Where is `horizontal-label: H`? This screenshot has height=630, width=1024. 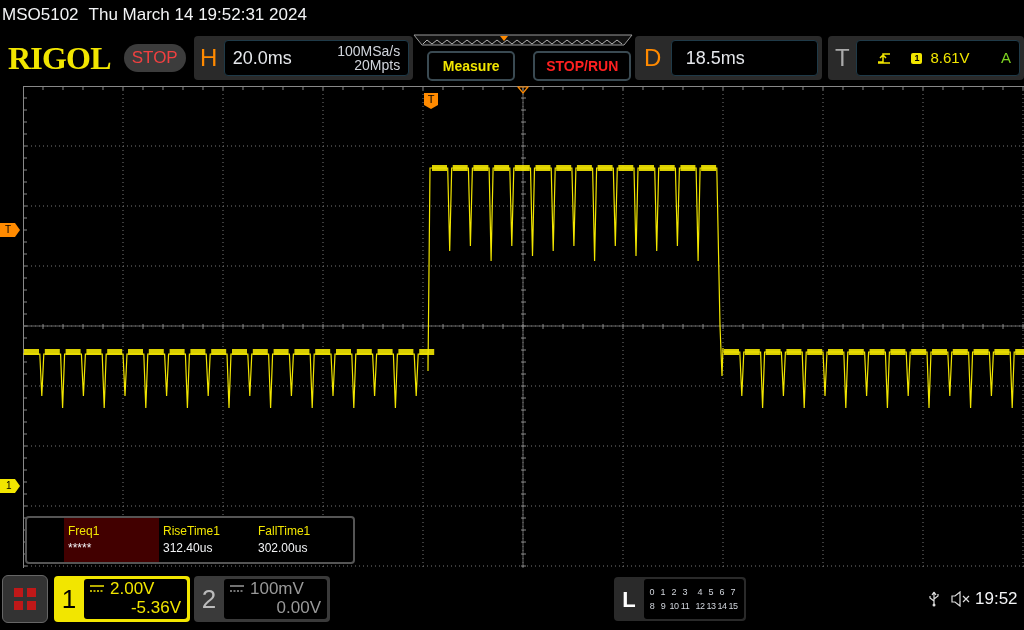 horizontal-label: H is located at coordinates (209, 58).